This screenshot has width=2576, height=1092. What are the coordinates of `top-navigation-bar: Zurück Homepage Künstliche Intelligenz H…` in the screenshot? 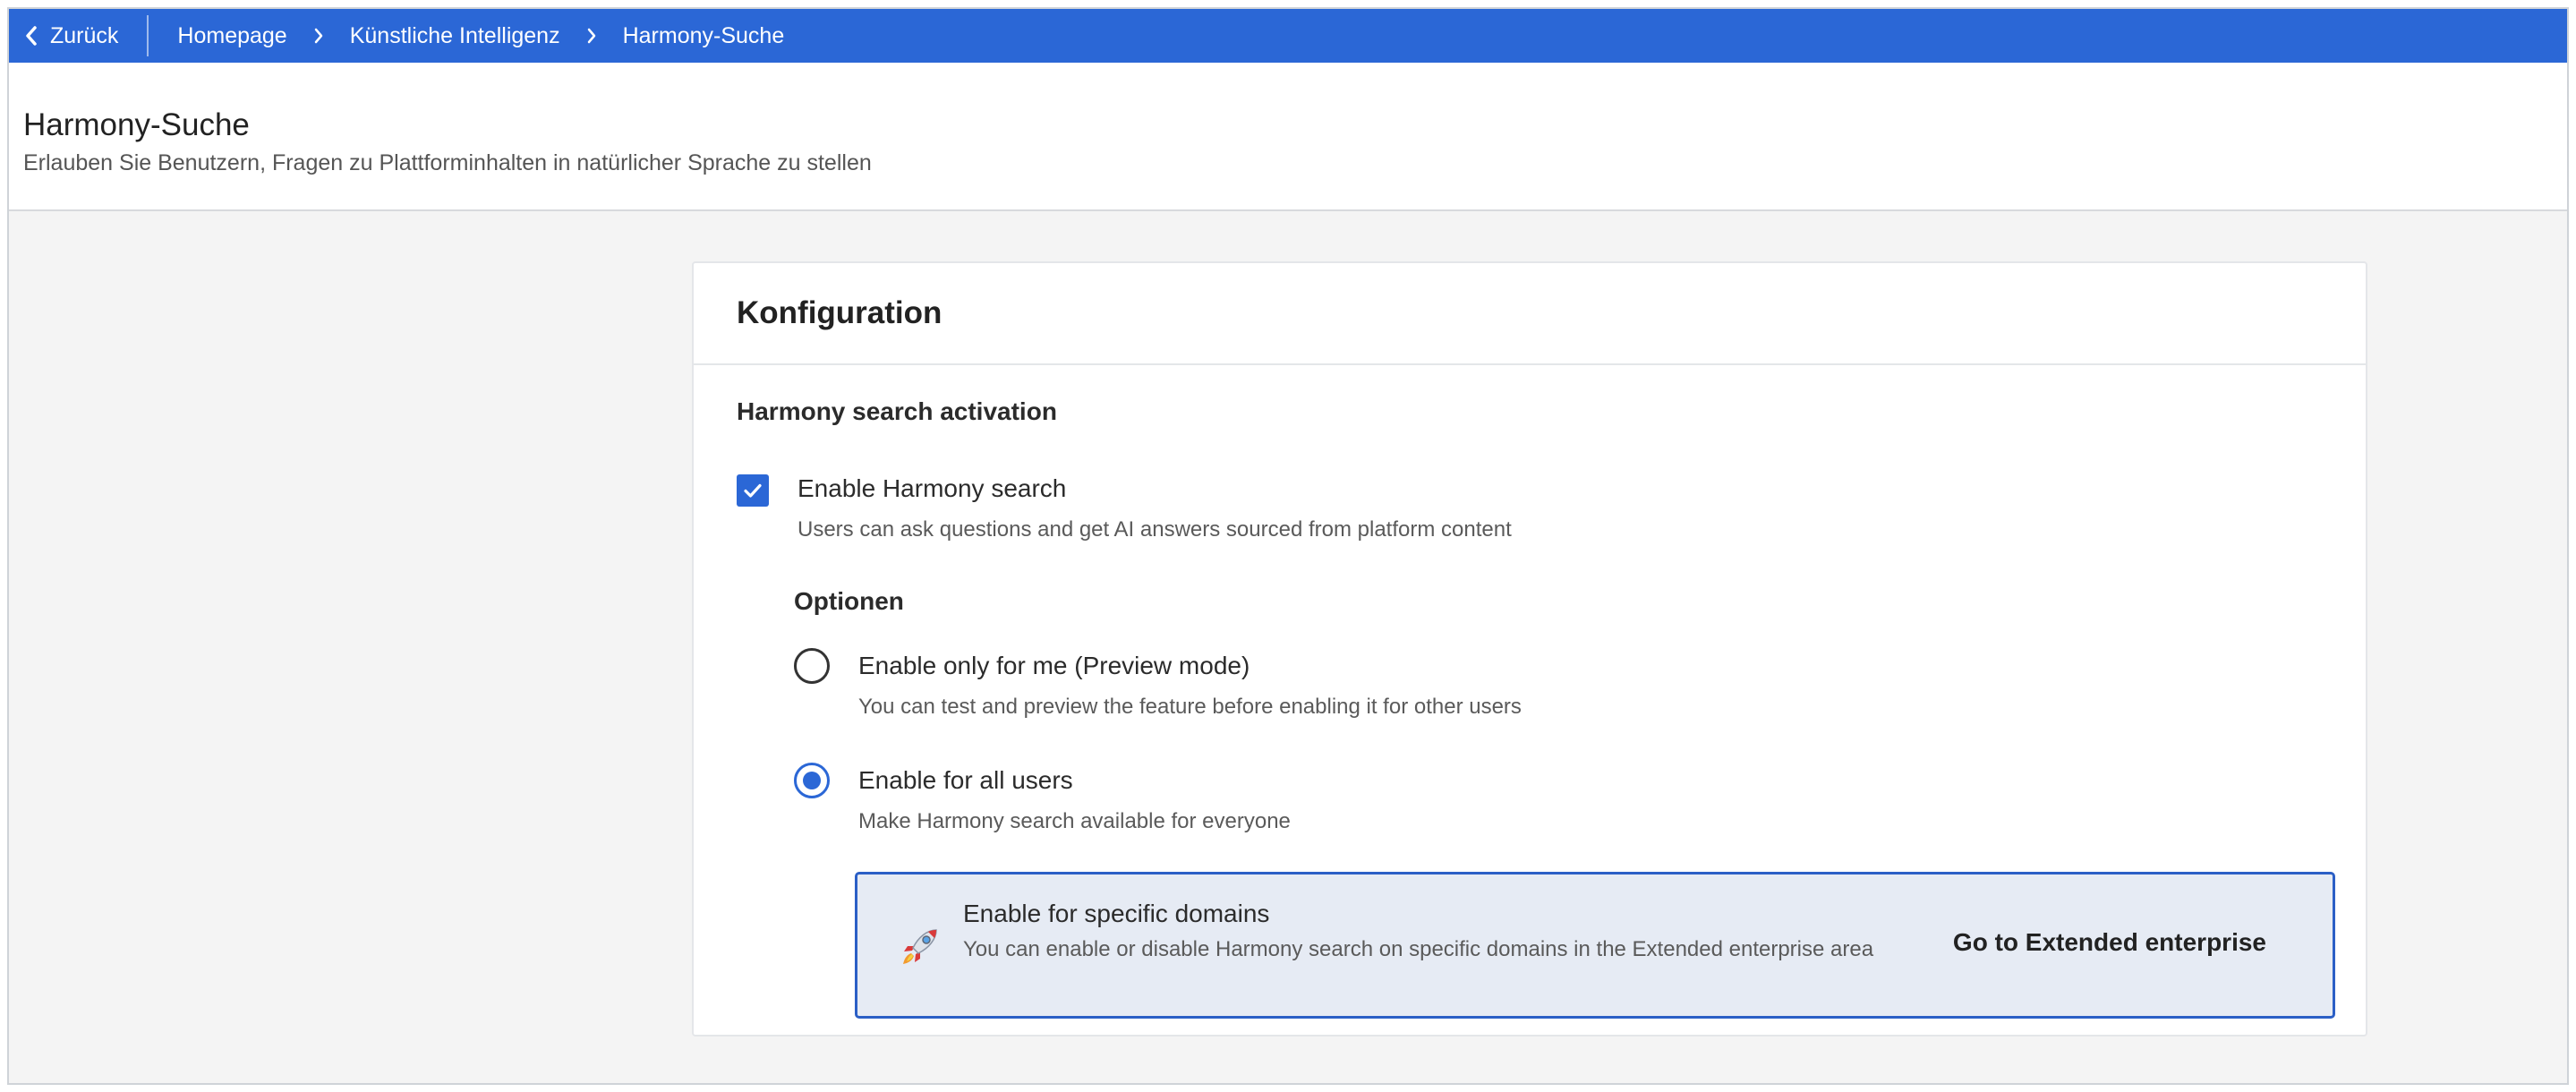 It's located at (1288, 36).